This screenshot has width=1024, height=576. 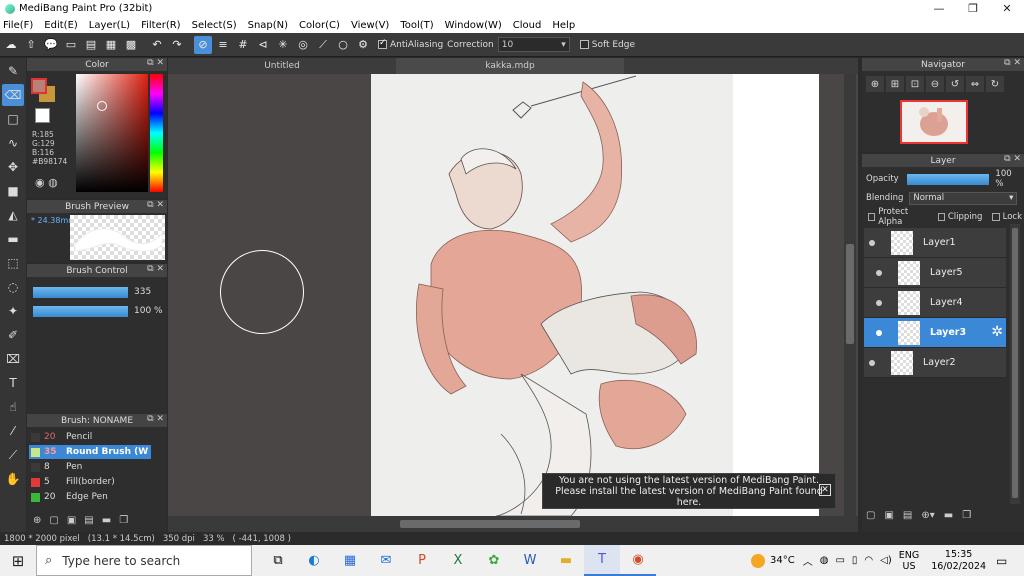 What do you see at coordinates (13, 239) in the screenshot?
I see `gradient-tool-icon: ▬` at bounding box center [13, 239].